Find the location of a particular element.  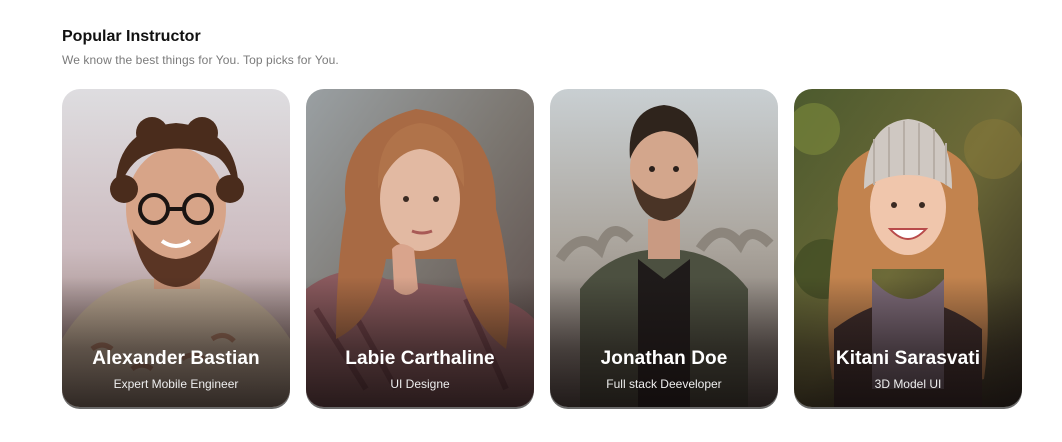

instructor-name: Kitani Sarasvati is located at coordinates (908, 358).